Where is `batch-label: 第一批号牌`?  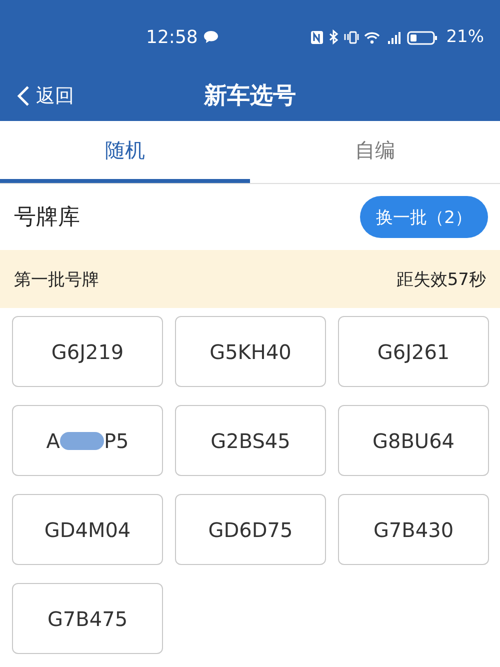
batch-label: 第一批号牌 is located at coordinates (56, 279).